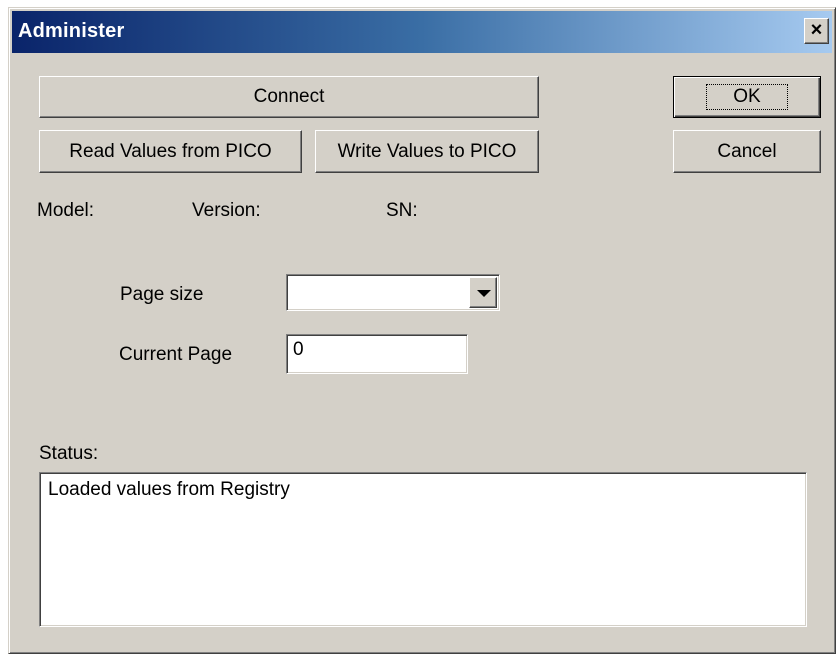 This screenshot has width=838, height=656. I want to click on close-icon: ×, so click(816, 30).